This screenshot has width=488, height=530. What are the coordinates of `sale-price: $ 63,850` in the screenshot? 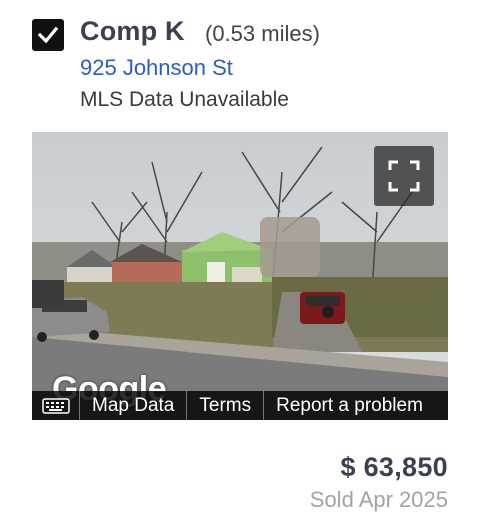 It's located at (394, 467).